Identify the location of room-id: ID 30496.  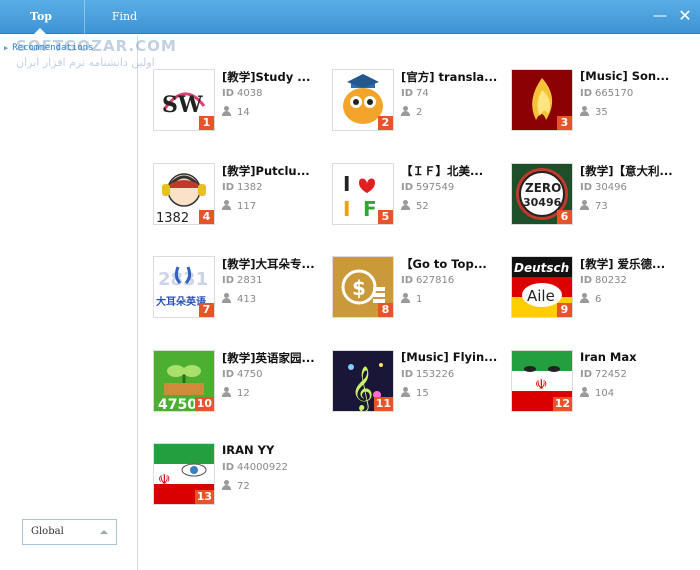
(603, 187).